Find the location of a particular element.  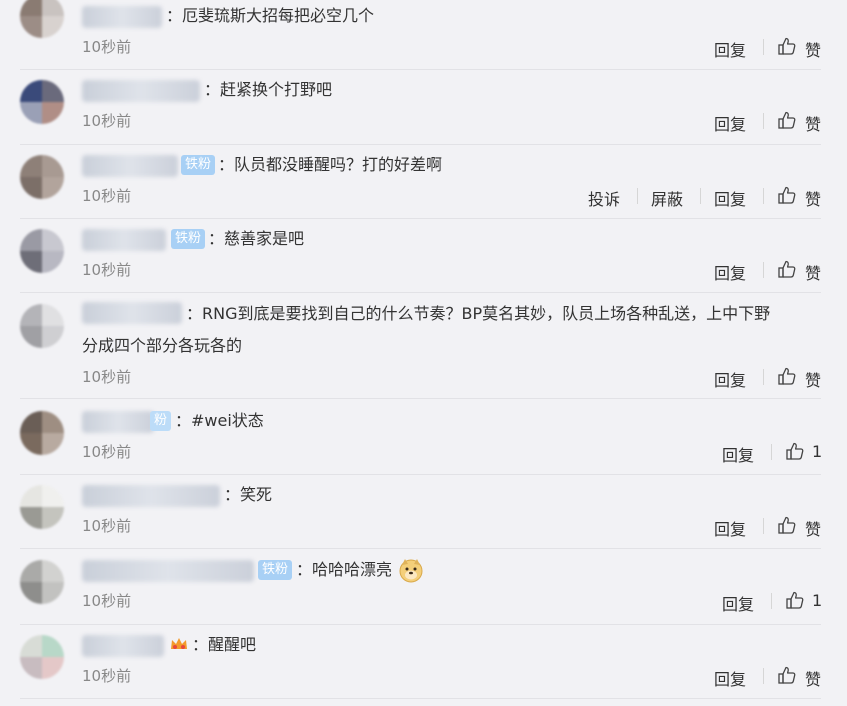

comment-text: ：慈善家是吧 is located at coordinates (256, 238).